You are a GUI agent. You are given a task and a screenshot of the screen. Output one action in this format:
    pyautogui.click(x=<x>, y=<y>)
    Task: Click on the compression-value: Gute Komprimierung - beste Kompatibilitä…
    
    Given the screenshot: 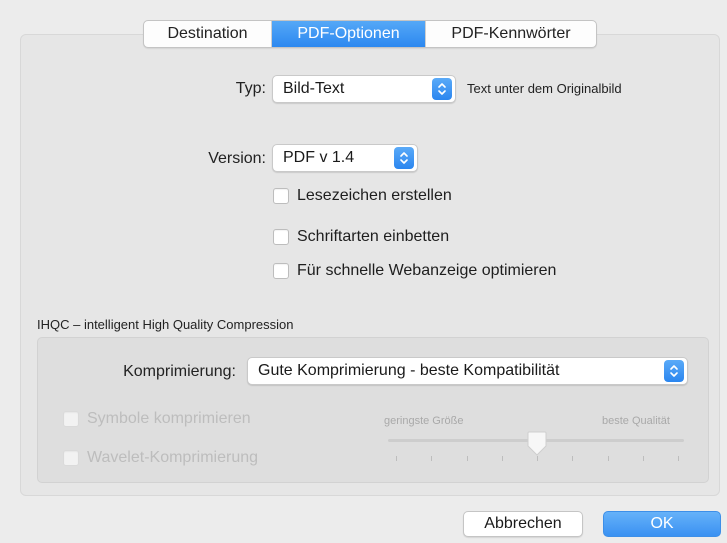 What is the action you would take?
    pyautogui.click(x=409, y=370)
    